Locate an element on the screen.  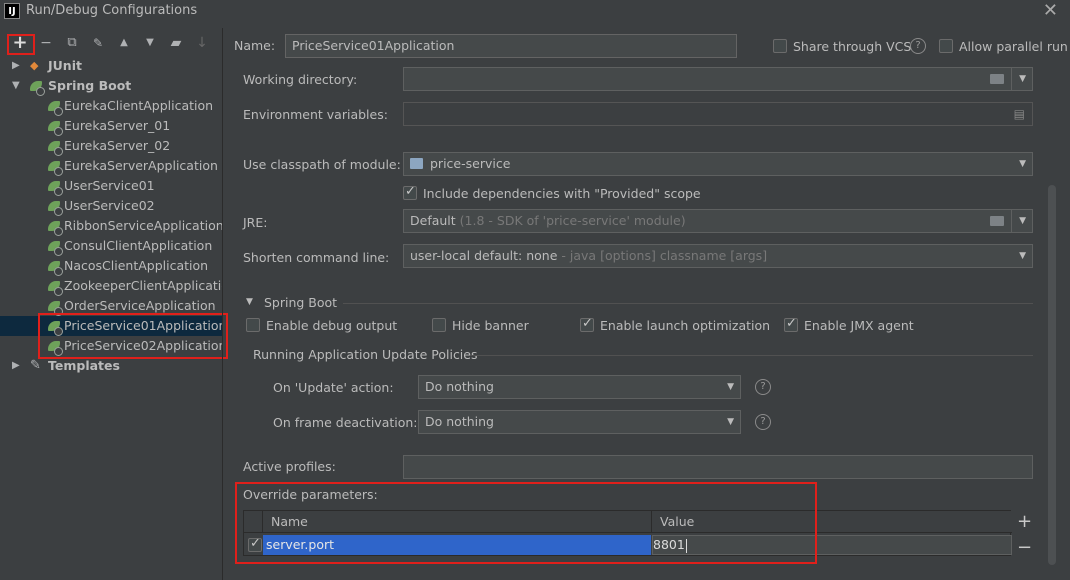
tree-item: ConsulClientApplication is located at coordinates (111, 246).